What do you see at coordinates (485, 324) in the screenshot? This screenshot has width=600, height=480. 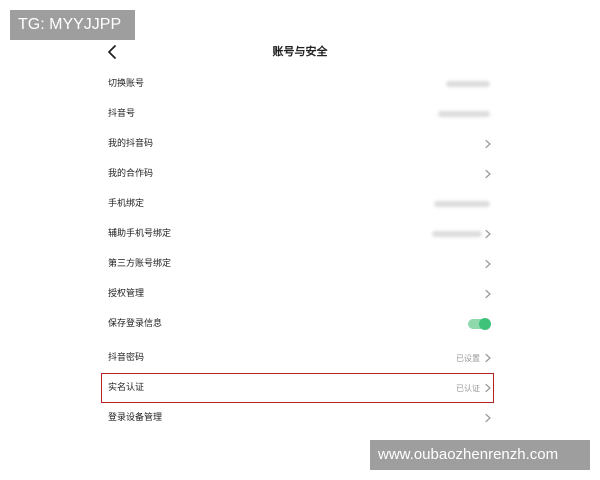 I see `toggle-knob` at bounding box center [485, 324].